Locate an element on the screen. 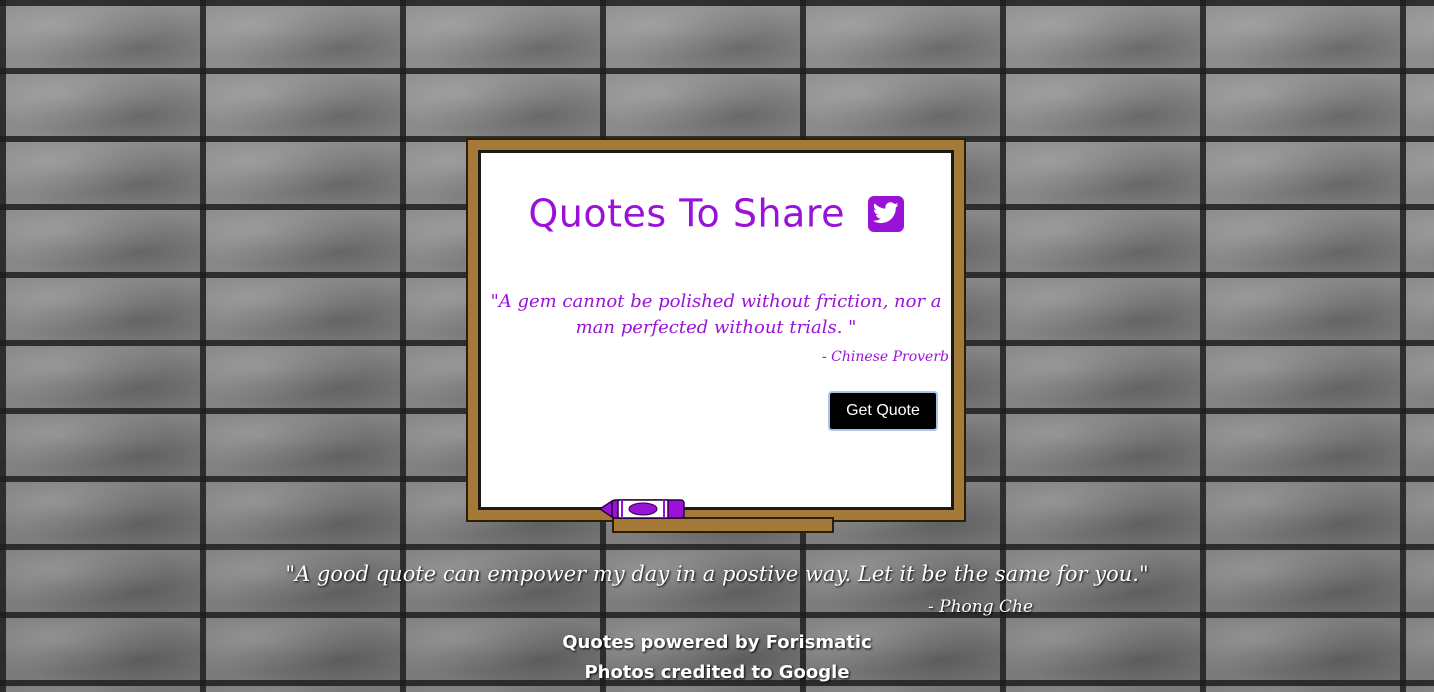 Image resolution: width=1434 pixels, height=692 pixels. credit-photos: Photos credited to Google is located at coordinates (717, 672).